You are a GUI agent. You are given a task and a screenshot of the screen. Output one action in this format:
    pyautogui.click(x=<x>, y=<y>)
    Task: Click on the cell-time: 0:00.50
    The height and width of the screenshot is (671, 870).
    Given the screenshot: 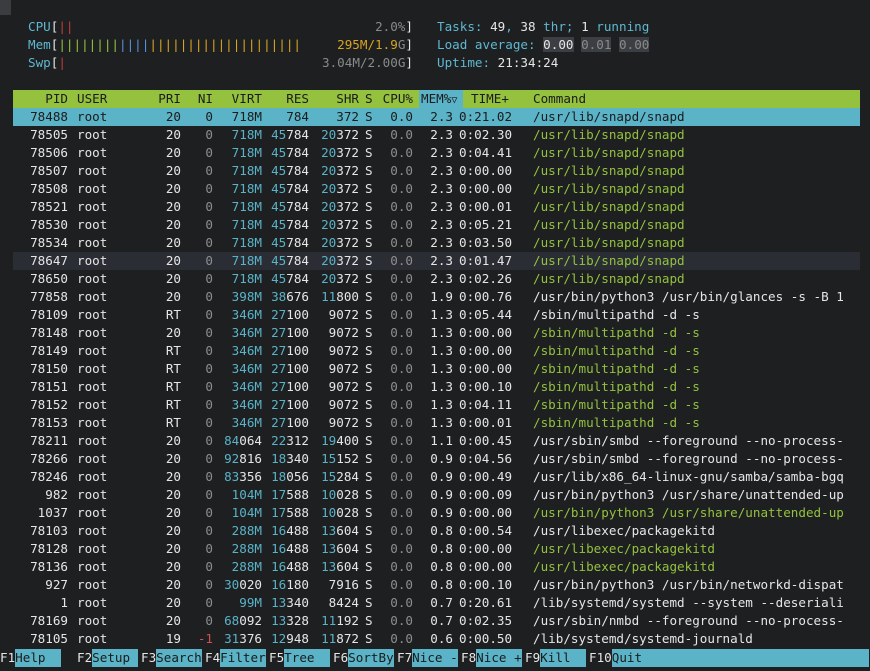 What is the action you would take?
    pyautogui.click(x=486, y=638)
    